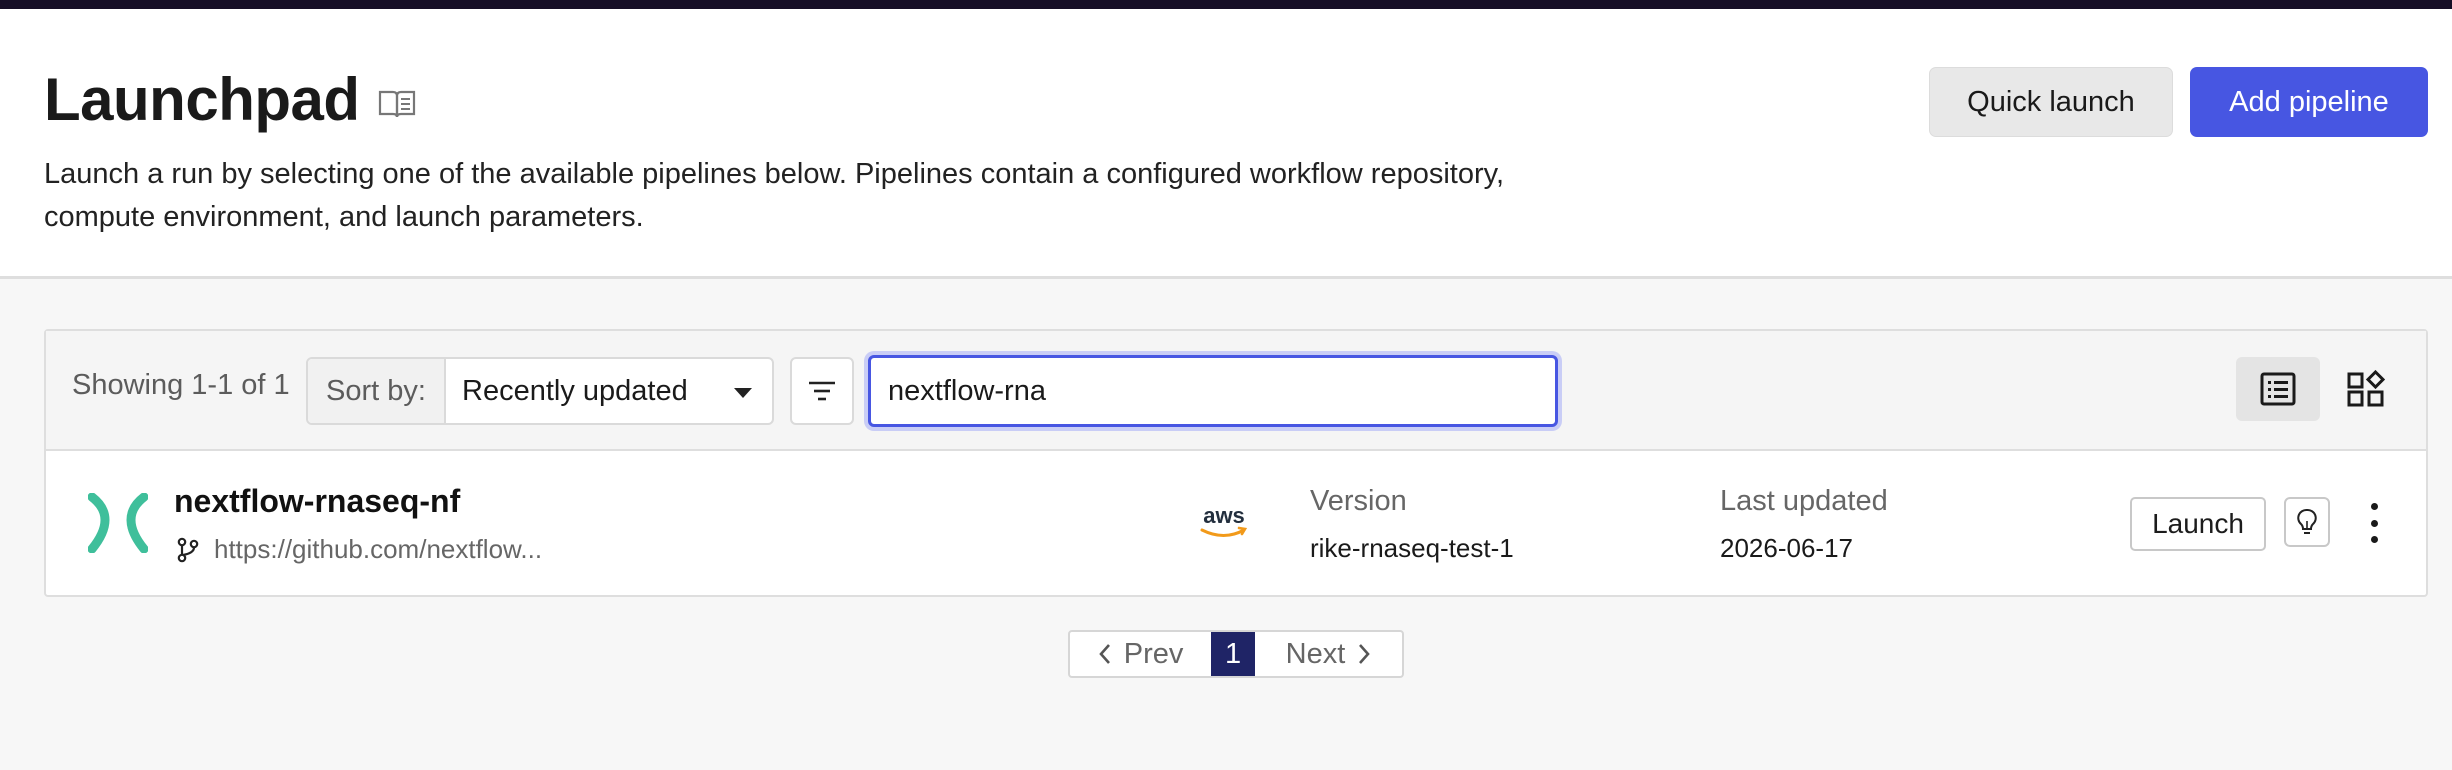 The image size is (2452, 770). Describe the element at coordinates (2051, 102) in the screenshot. I see `quick-launch-button: Quick launch` at that location.